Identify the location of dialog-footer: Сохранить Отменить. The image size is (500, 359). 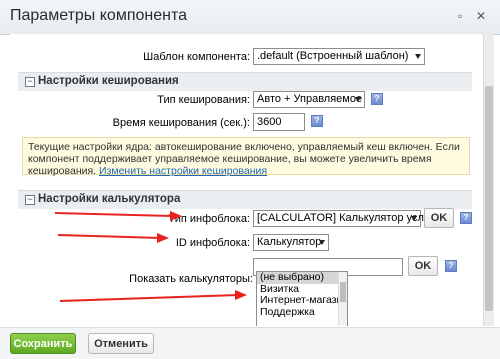
(250, 343).